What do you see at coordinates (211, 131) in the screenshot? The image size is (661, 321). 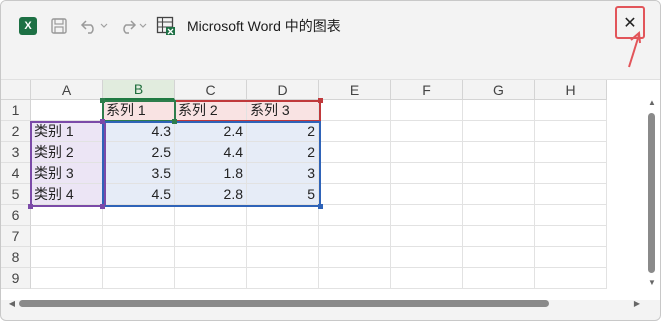 I see `cell-c2: 2.4` at bounding box center [211, 131].